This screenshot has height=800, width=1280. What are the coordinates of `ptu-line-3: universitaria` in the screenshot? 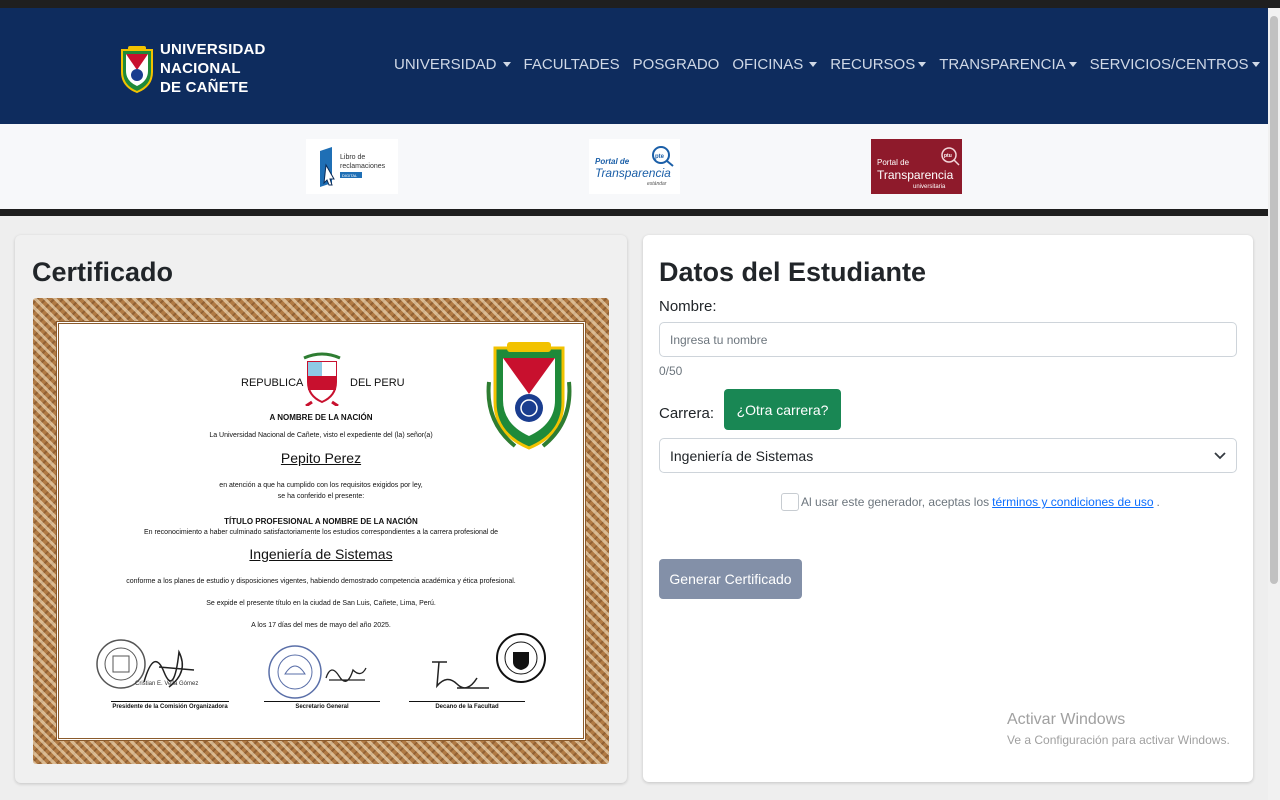 It's located at (929, 187).